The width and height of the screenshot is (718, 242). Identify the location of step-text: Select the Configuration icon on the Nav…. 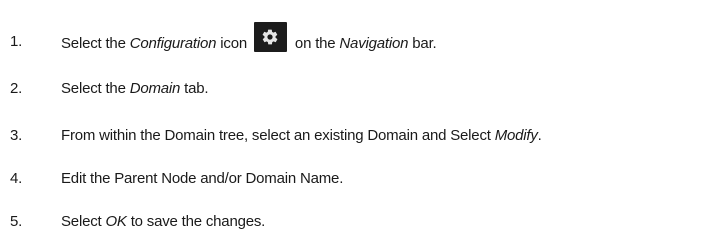
(249, 39).